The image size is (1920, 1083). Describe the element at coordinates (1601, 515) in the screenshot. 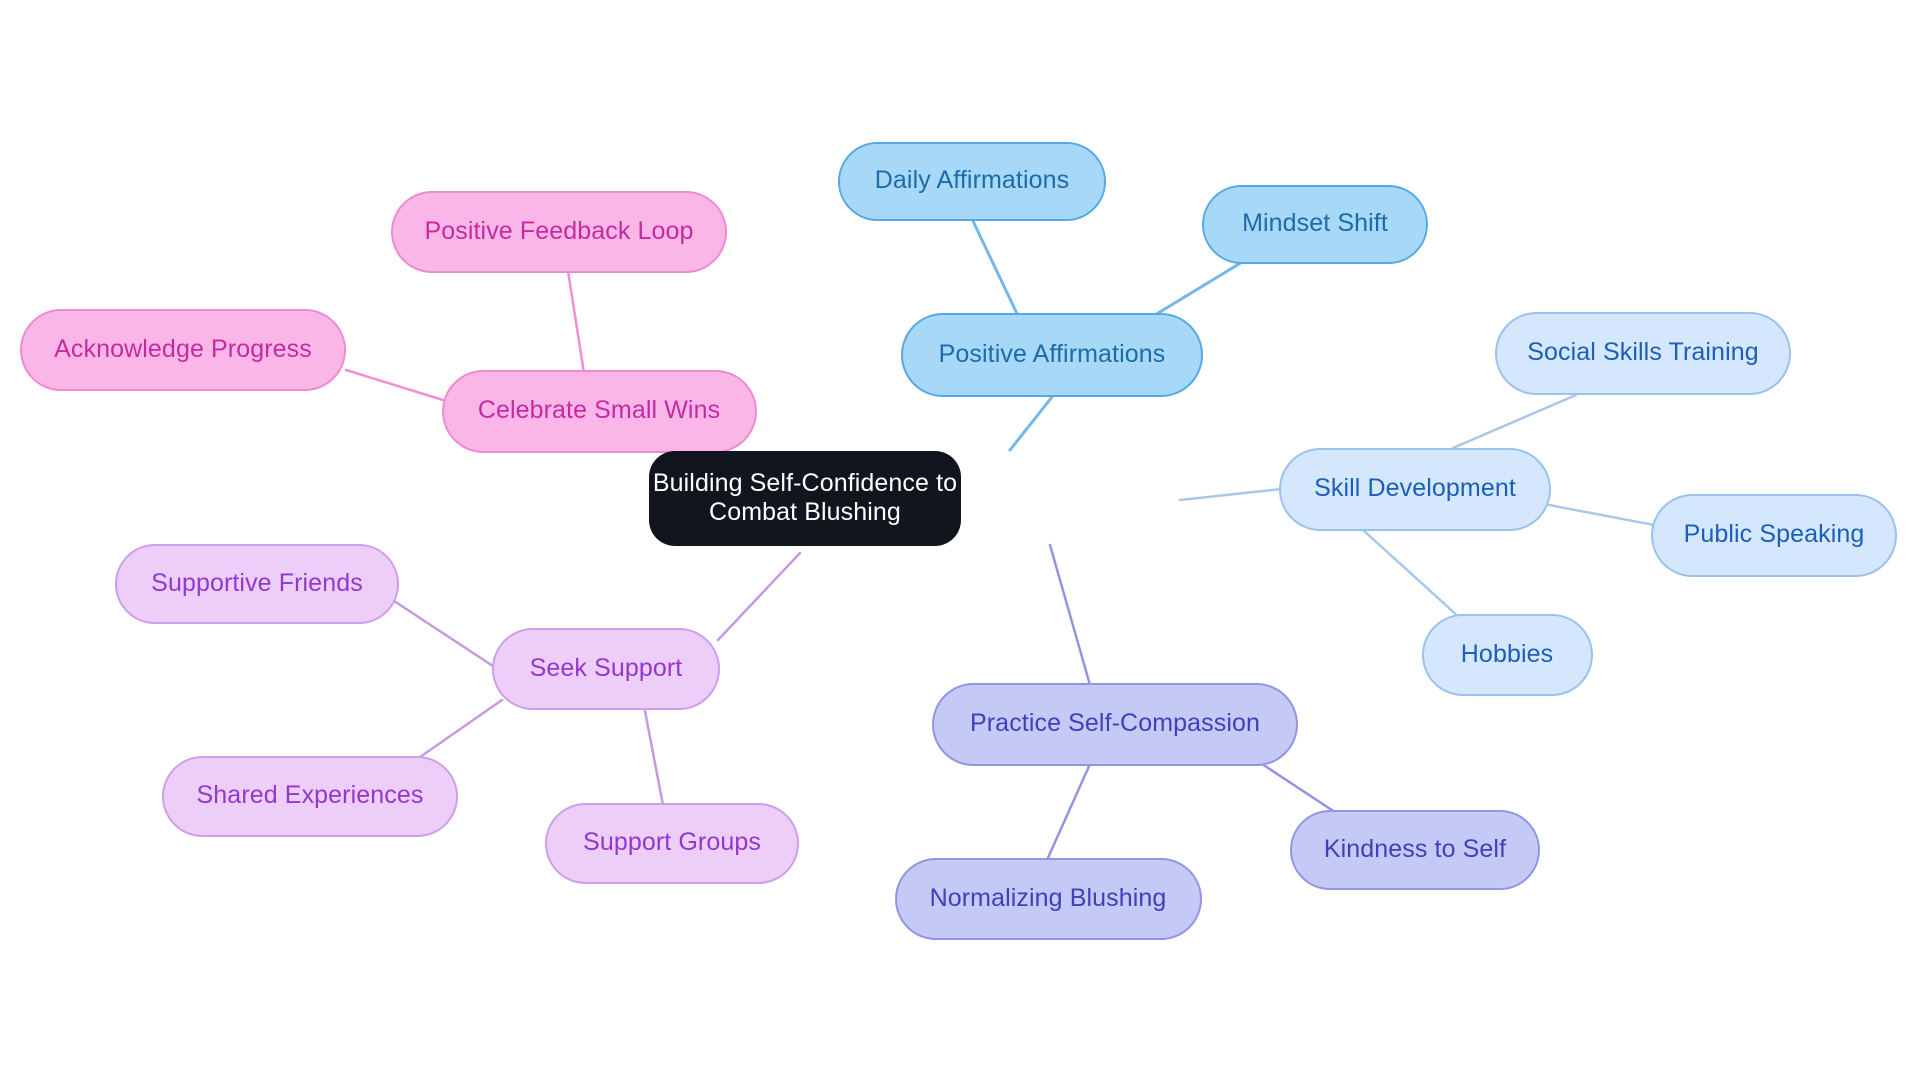

I see `connector-skill-development-to-public-speaking` at that location.